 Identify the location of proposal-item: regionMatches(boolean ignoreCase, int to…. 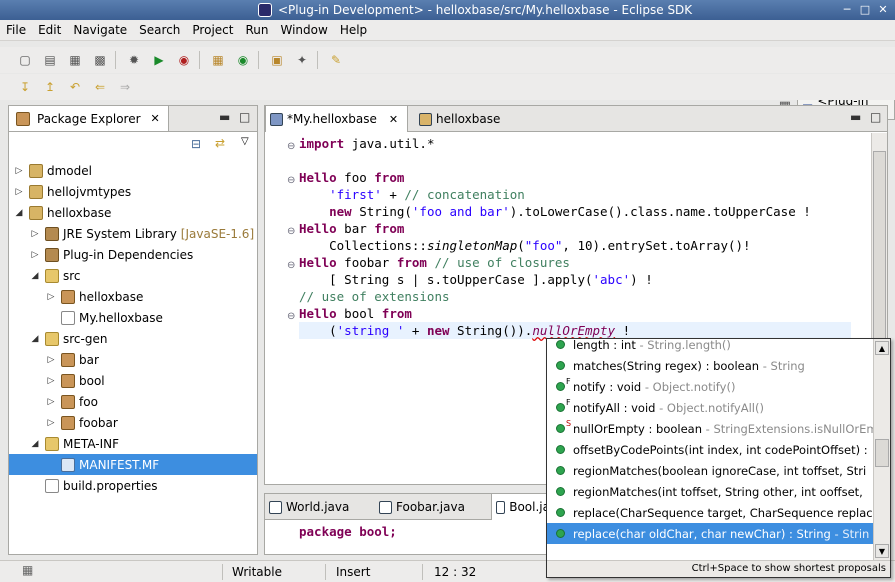
(710, 470).